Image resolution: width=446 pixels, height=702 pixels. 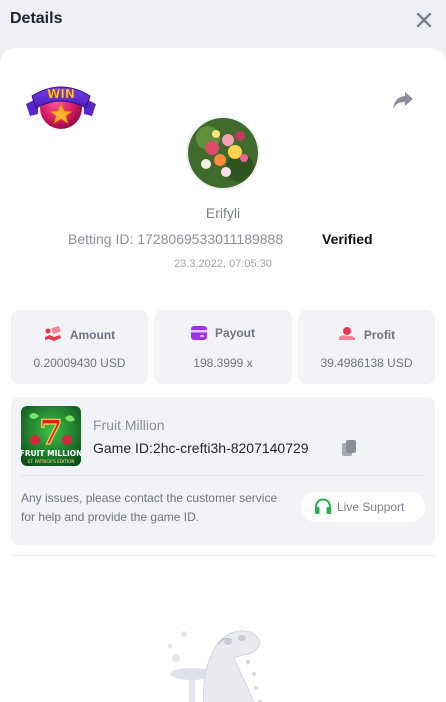 I want to click on amount-card: Amount 0.20009430 USD, so click(x=79, y=347).